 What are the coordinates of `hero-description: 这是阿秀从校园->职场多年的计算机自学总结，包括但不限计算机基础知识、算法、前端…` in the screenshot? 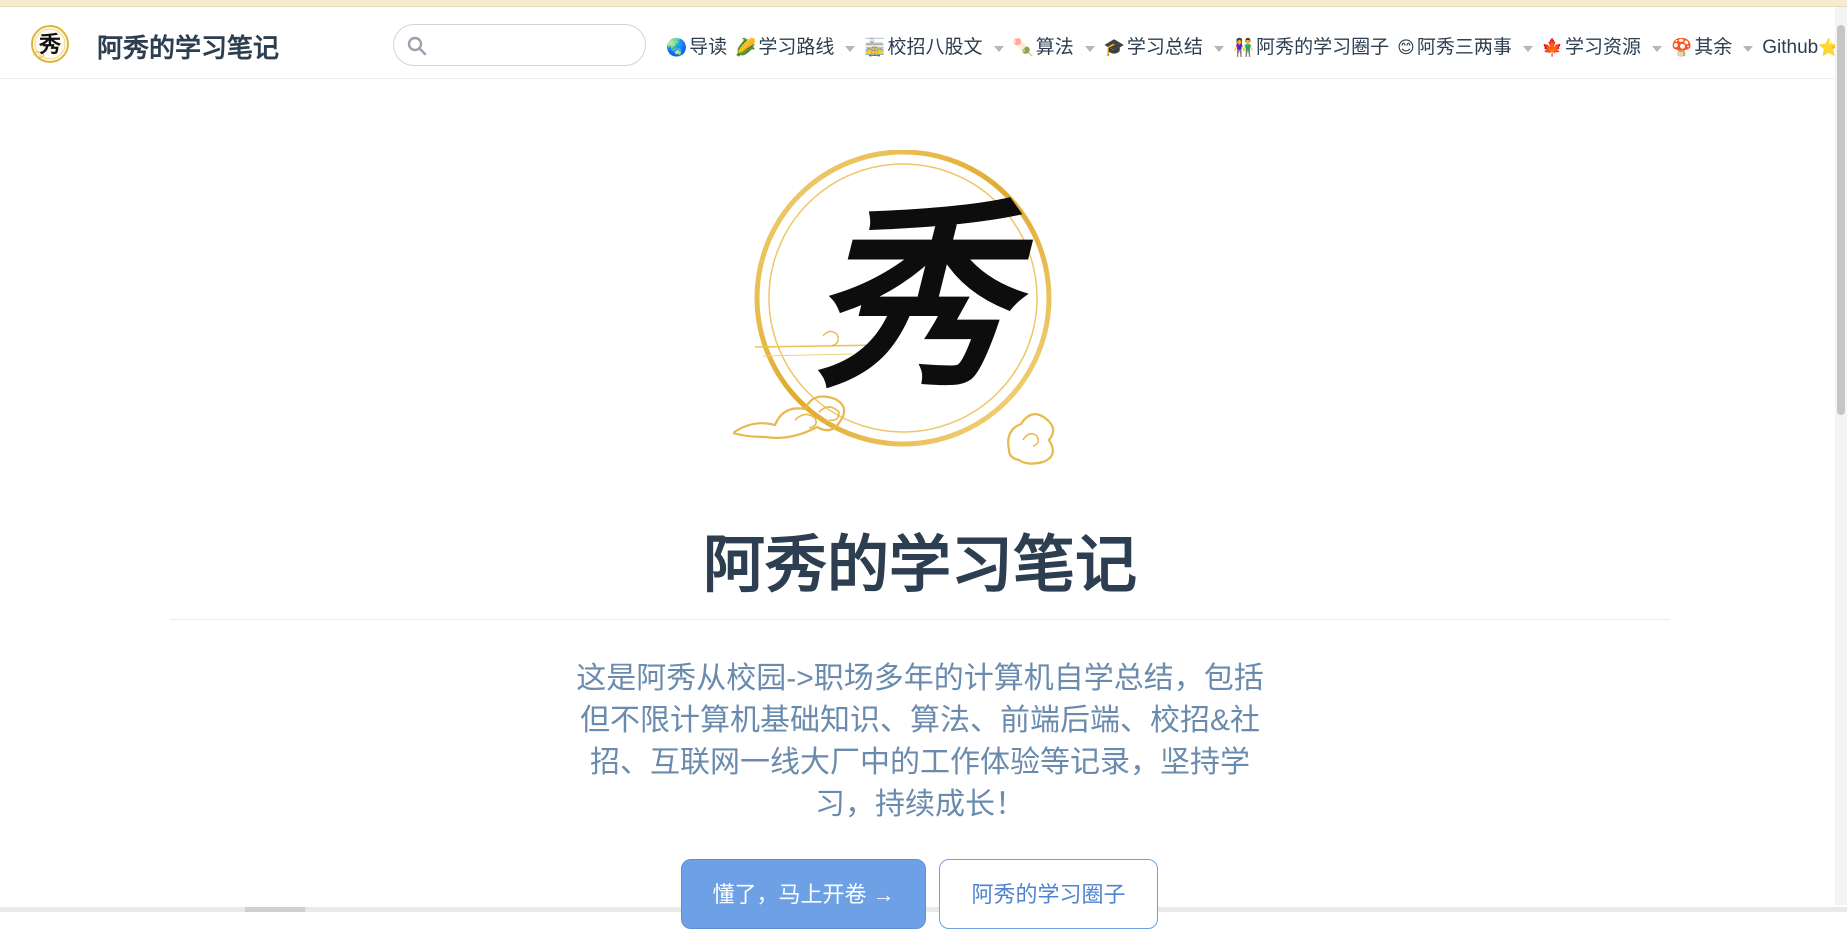 It's located at (920, 742).